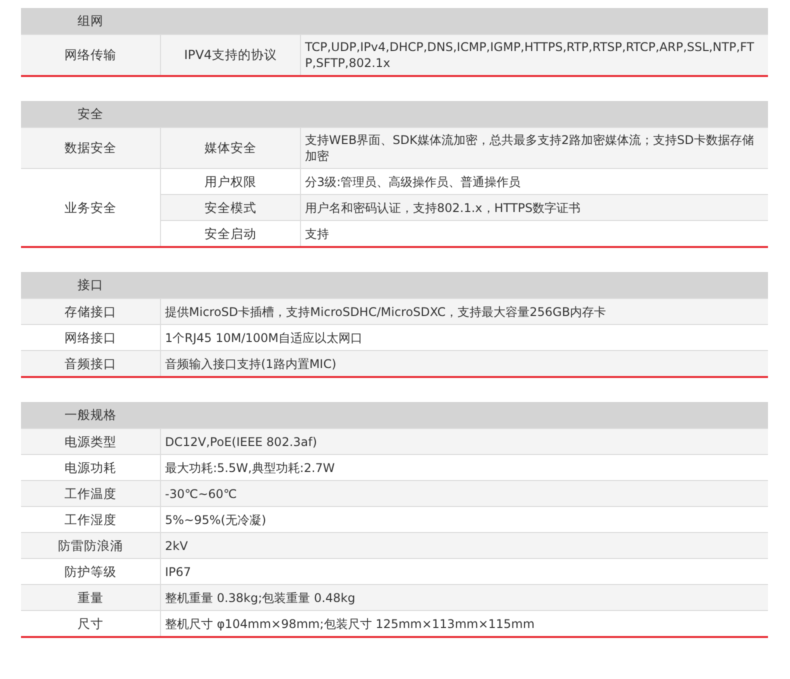 The width and height of the screenshot is (790, 679). Describe the element at coordinates (230, 55) in the screenshot. I see `table-cell-text: IPV4支持的协议` at that location.